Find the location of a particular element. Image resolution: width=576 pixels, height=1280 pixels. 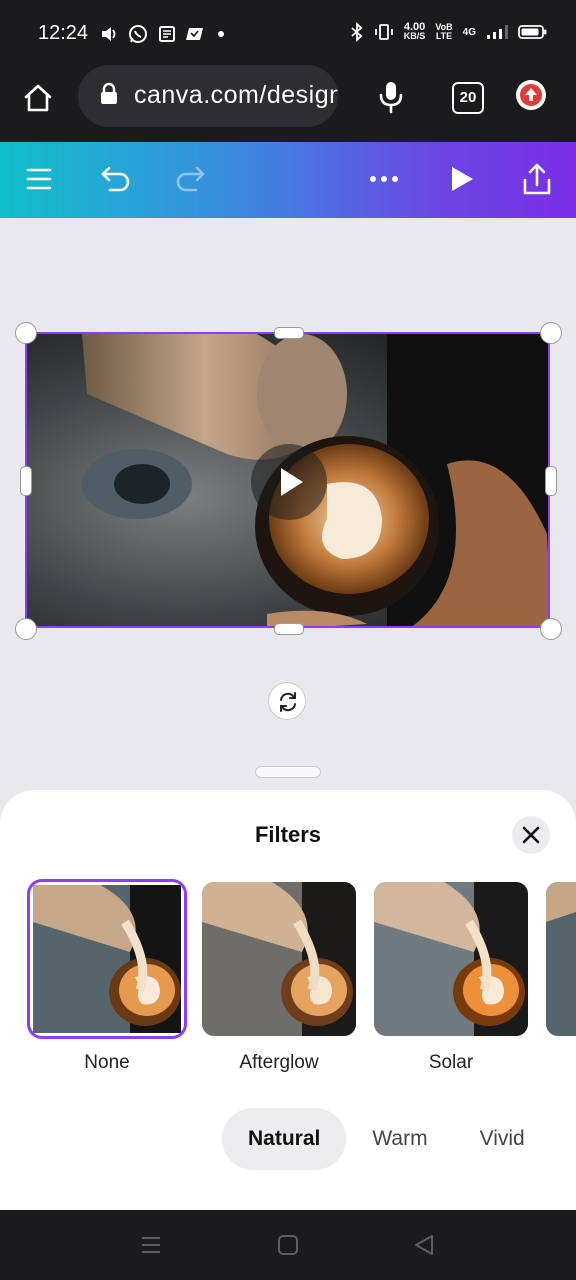

volte-indicator: VoB LTE is located at coordinates (444, 31).